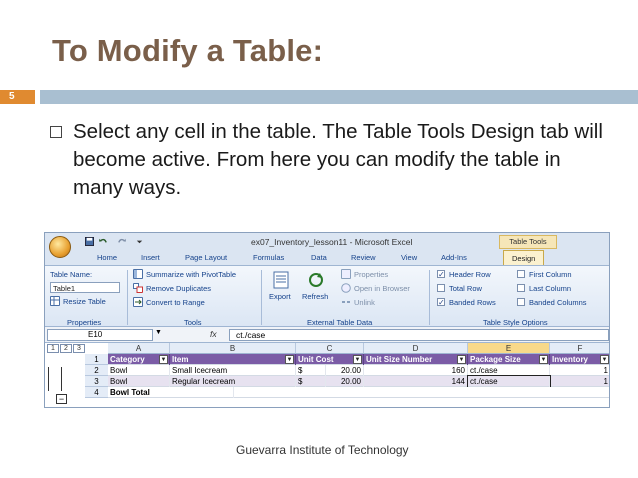  Describe the element at coordinates (441, 274) in the screenshot. I see `header-row-checkbox: ✓` at that location.